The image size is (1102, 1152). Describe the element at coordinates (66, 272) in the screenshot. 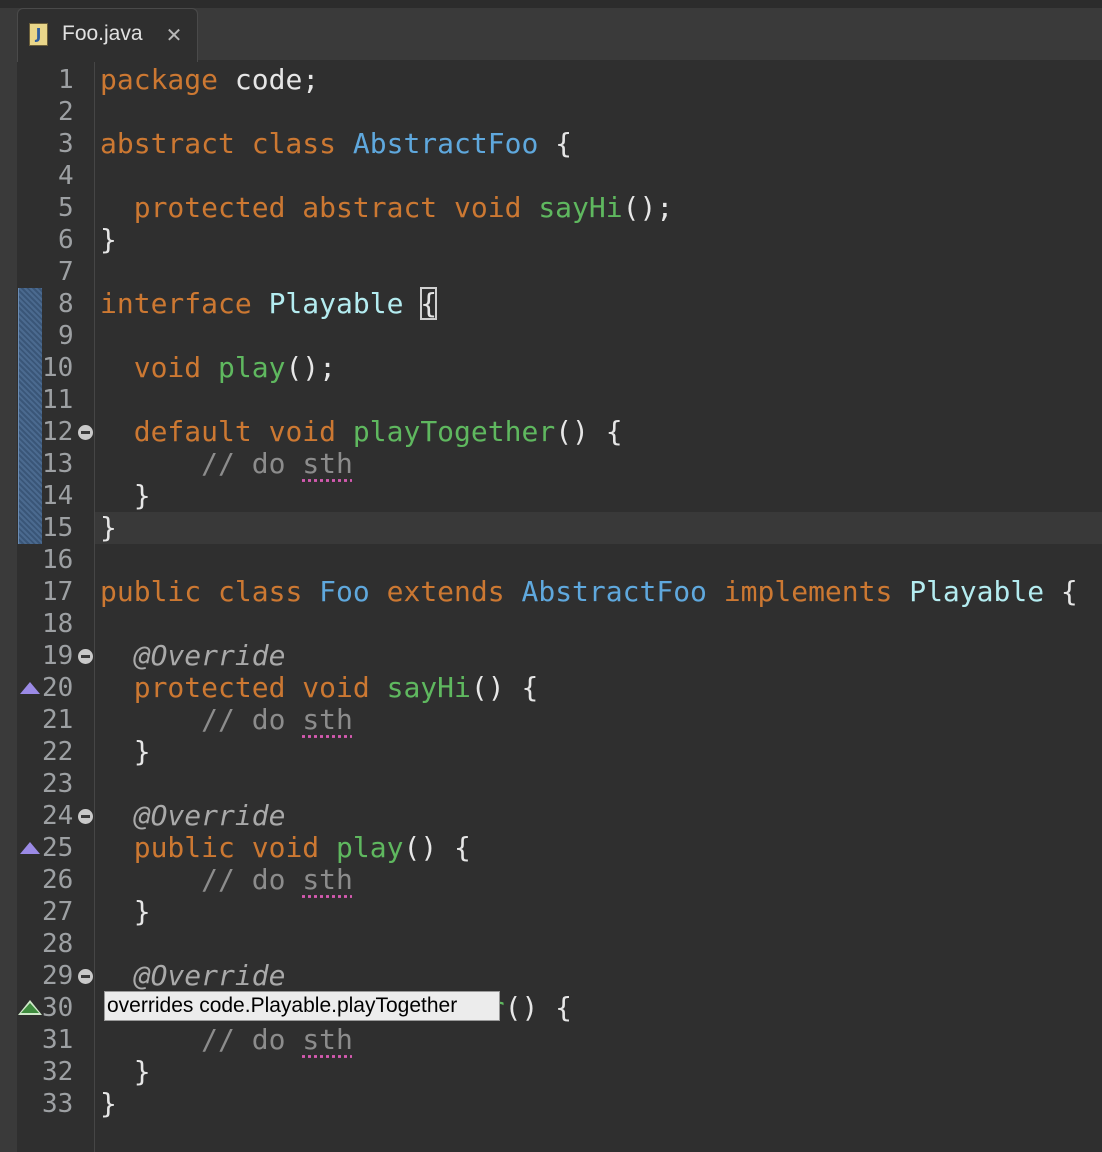

I see `line-number: 7` at that location.